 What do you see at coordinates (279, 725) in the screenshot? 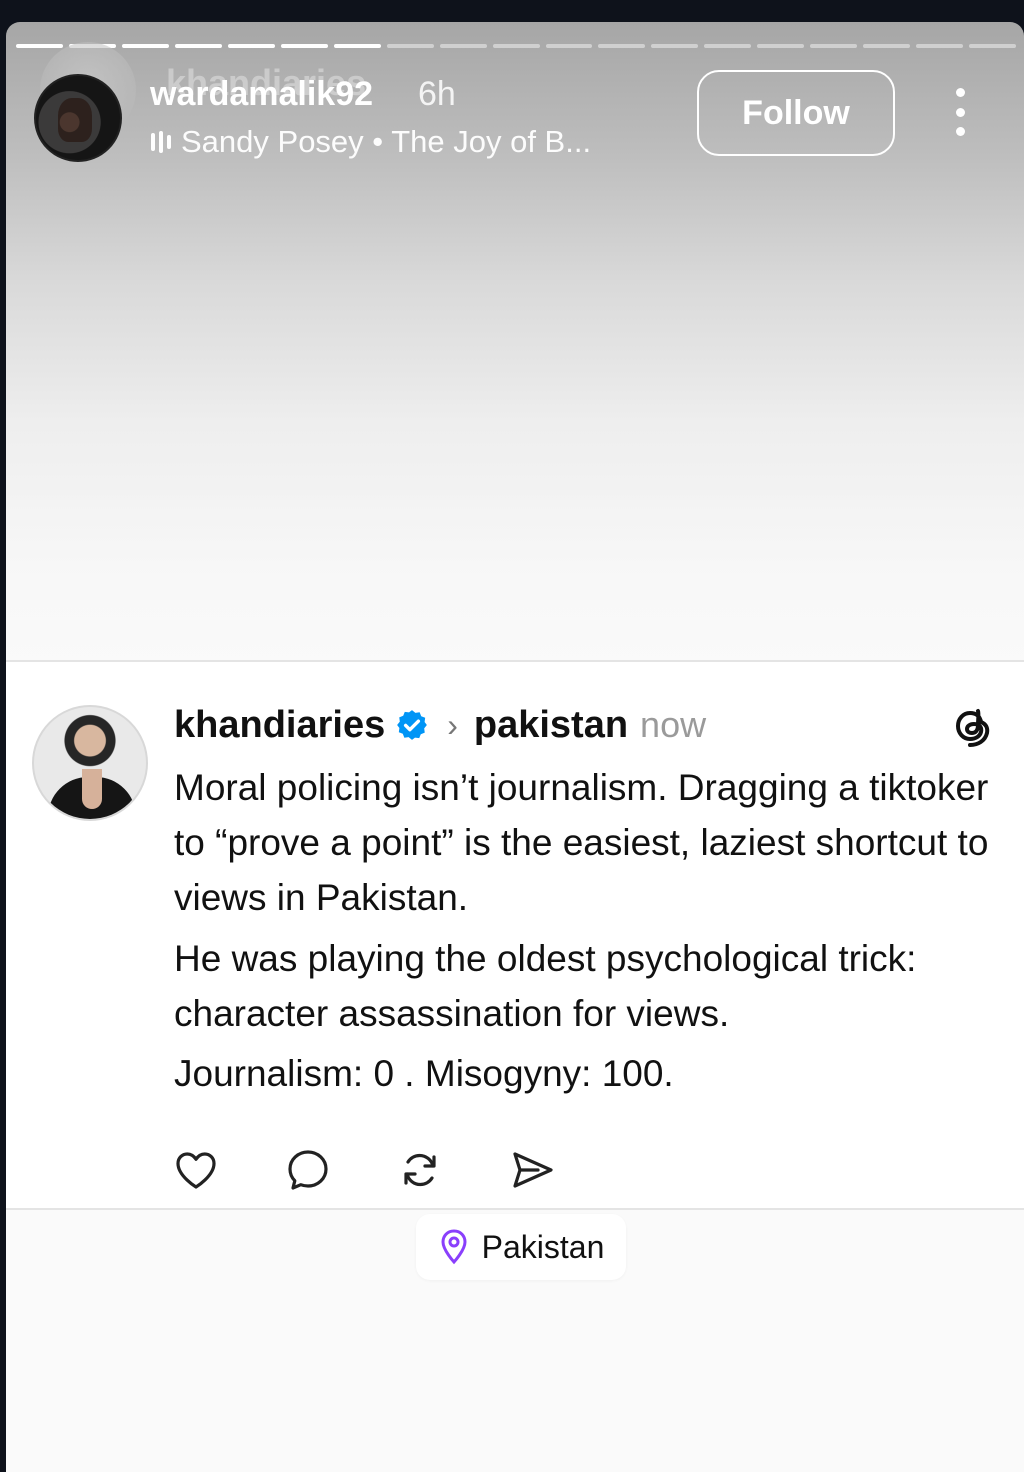
I see `post-username: khandiaries` at bounding box center [279, 725].